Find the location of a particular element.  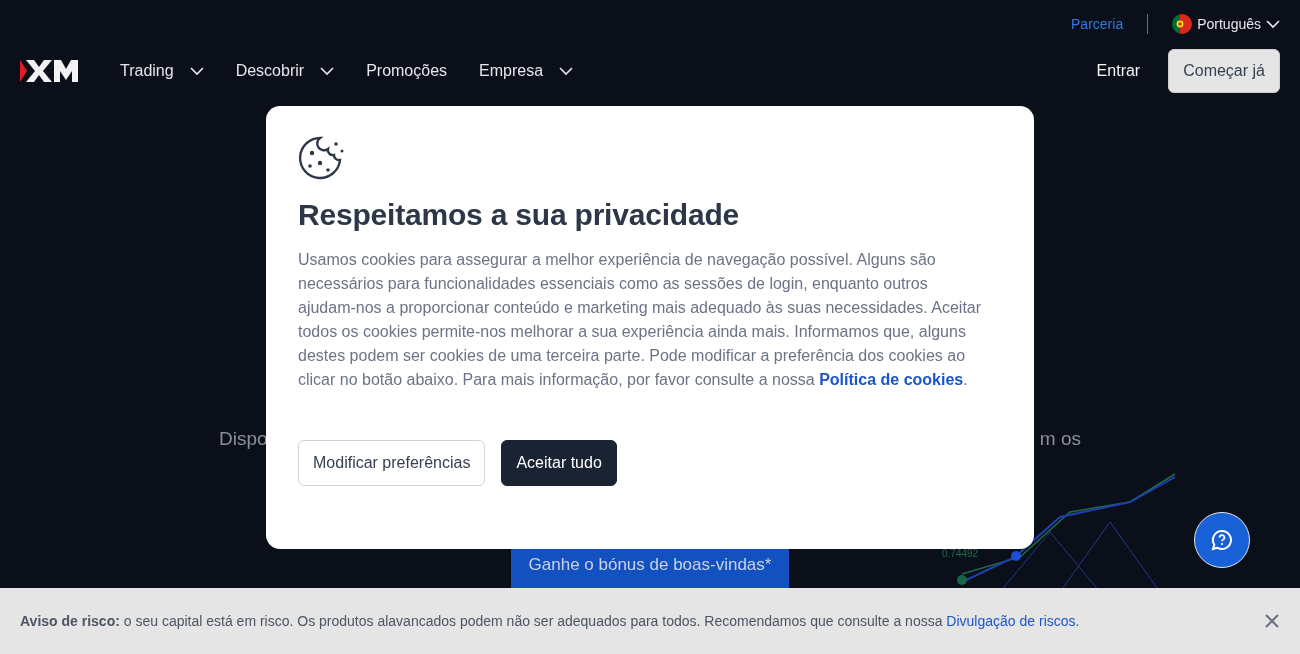

hero-text: Dispo is located at coordinates (243, 439).